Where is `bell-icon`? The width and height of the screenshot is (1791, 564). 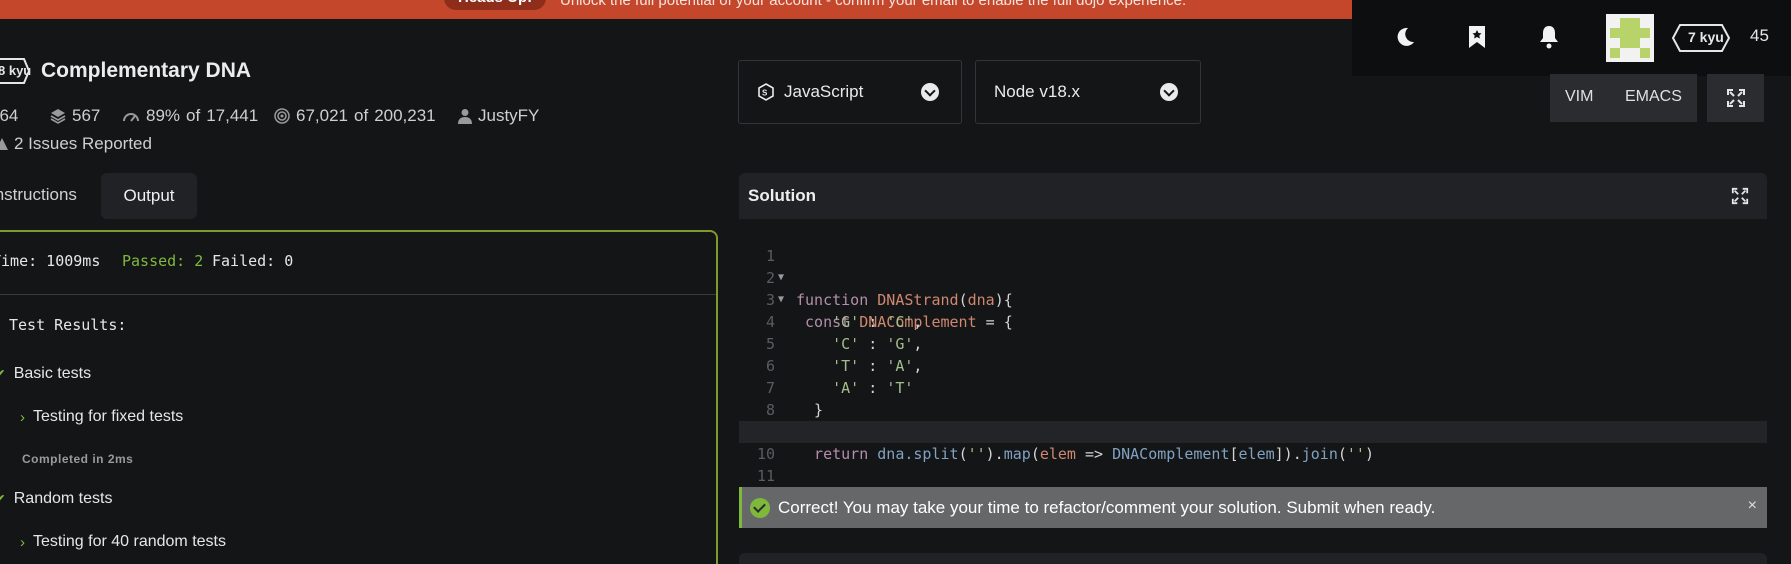 bell-icon is located at coordinates (1549, 37).